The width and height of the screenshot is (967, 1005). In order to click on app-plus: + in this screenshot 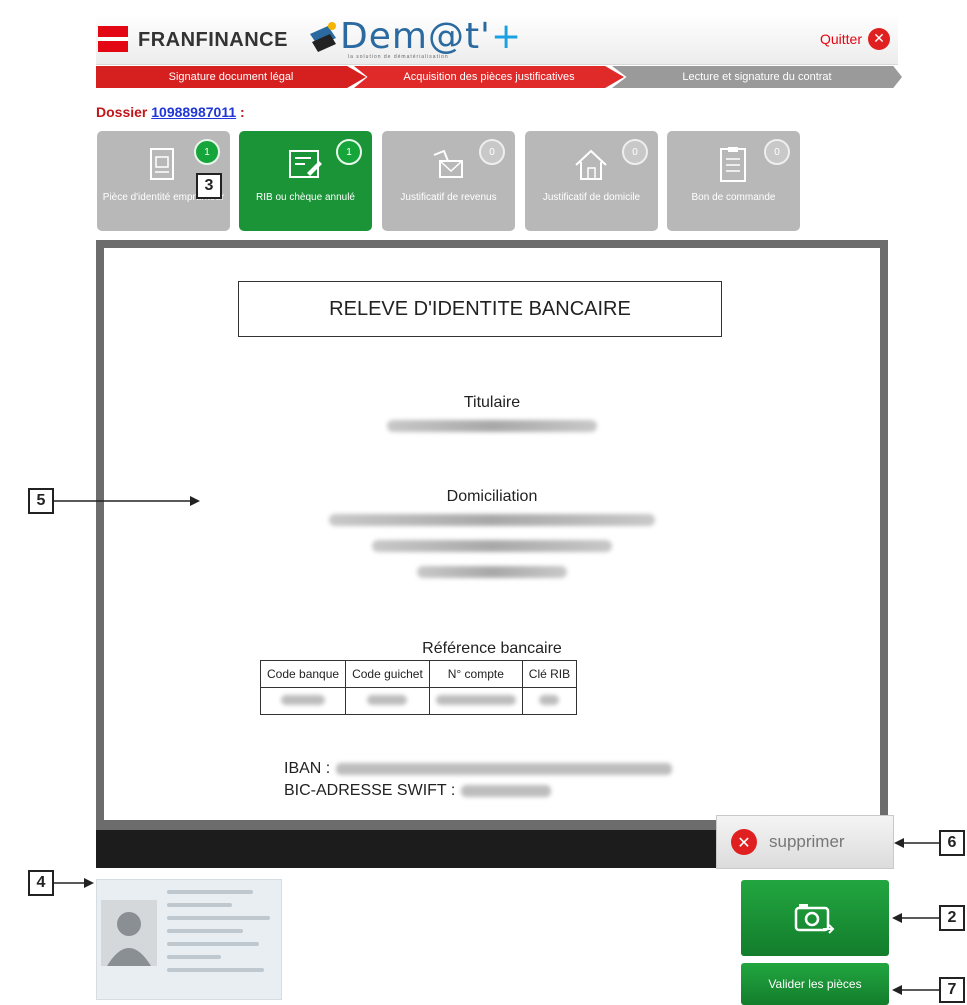, I will do `click(506, 36)`.